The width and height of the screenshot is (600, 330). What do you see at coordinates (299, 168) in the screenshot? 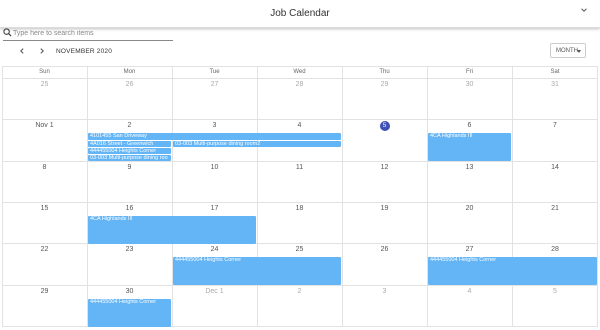
I see `day-number: 11` at bounding box center [299, 168].